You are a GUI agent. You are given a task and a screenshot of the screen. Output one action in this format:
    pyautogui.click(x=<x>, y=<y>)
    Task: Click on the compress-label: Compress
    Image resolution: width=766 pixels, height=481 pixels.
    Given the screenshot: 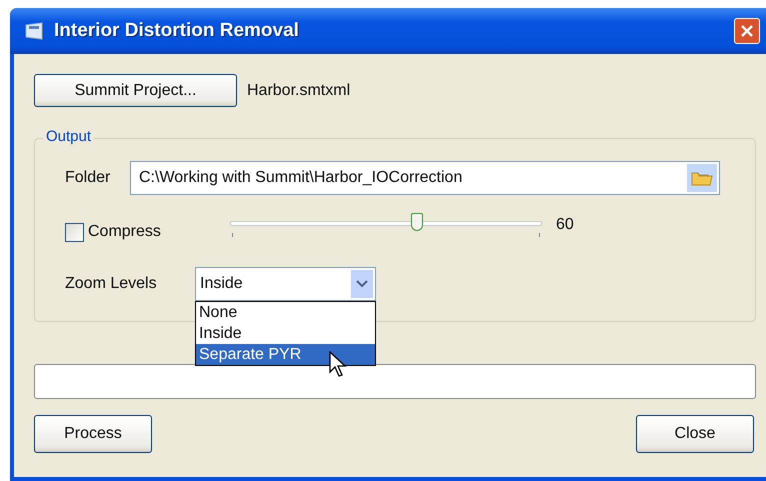 What is the action you would take?
    pyautogui.click(x=124, y=232)
    